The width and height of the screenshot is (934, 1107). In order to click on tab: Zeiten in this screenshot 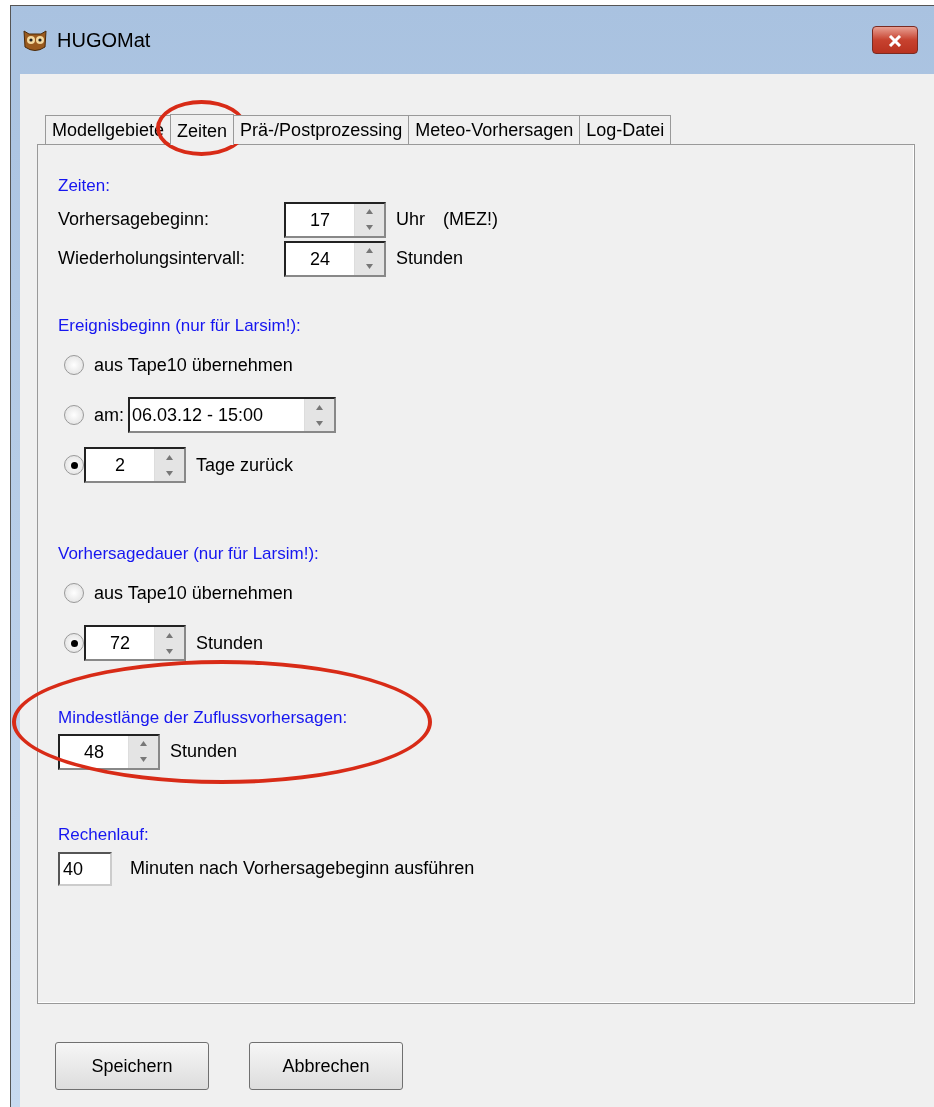, I will do `click(202, 129)`.